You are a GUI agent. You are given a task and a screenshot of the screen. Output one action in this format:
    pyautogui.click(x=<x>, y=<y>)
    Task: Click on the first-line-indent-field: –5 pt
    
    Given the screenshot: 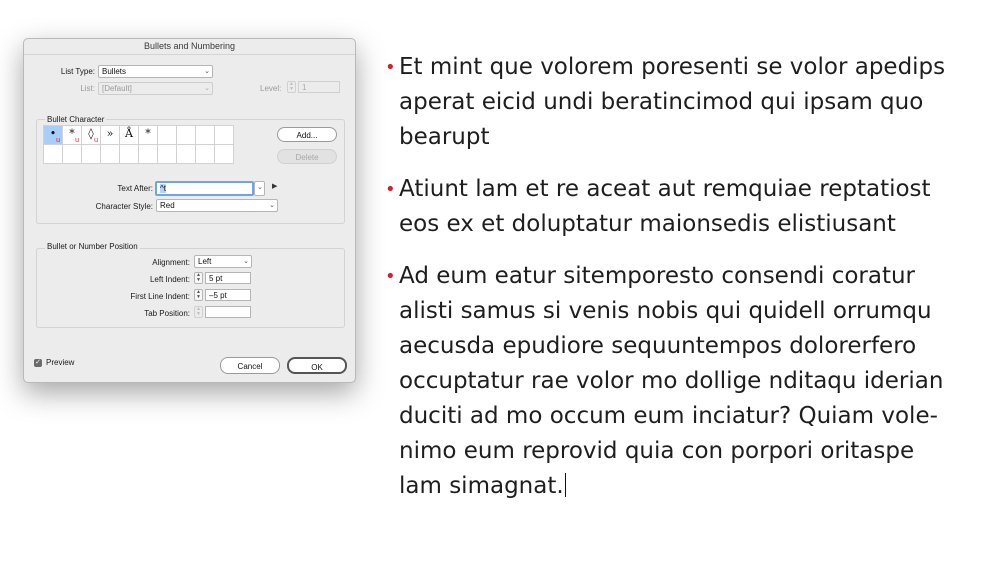 What is the action you would take?
    pyautogui.click(x=228, y=295)
    